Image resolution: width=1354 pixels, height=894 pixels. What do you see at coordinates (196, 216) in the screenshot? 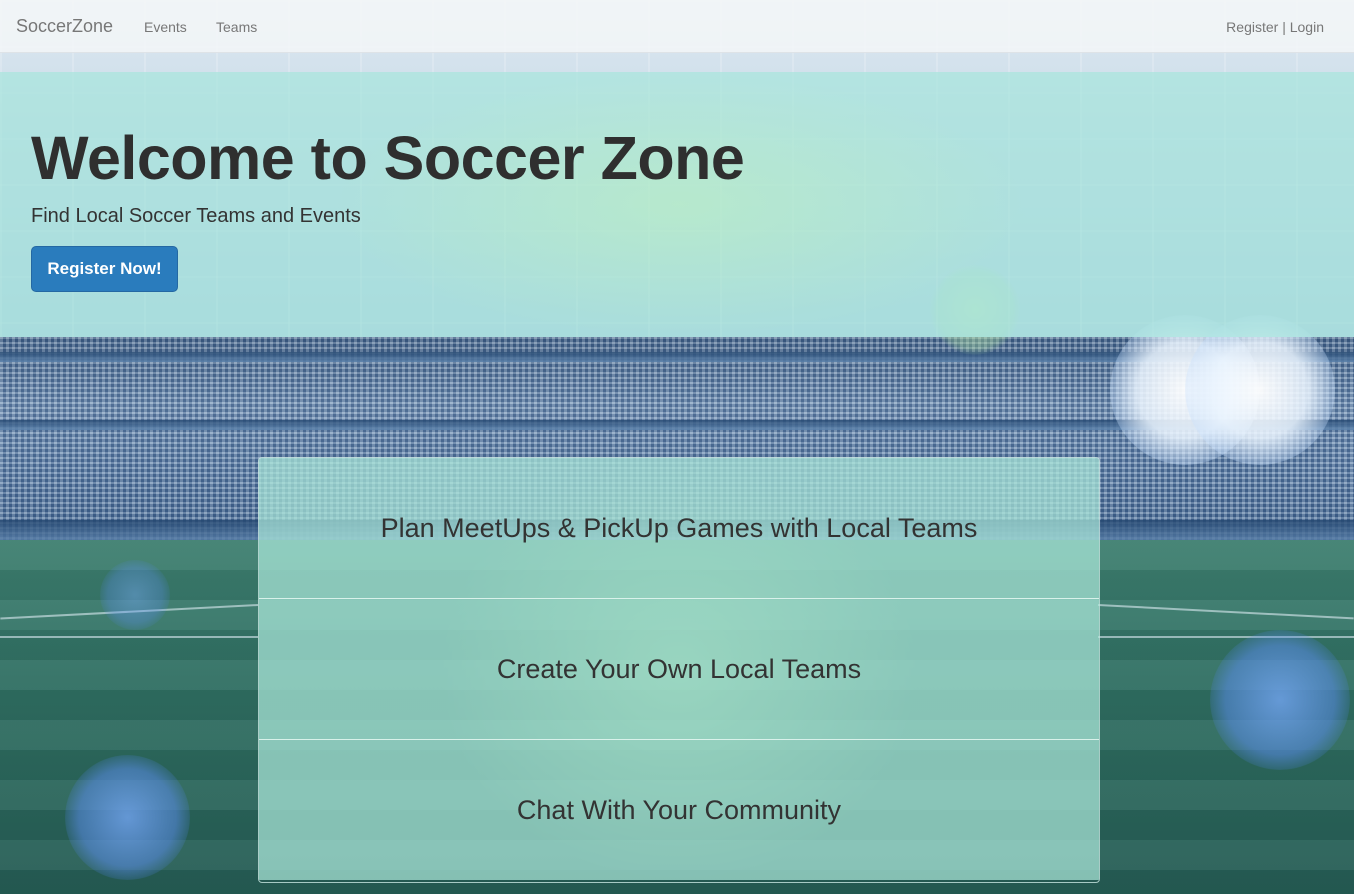
I see `hero-subtitle: Find Local Soccer Teams and Events` at bounding box center [196, 216].